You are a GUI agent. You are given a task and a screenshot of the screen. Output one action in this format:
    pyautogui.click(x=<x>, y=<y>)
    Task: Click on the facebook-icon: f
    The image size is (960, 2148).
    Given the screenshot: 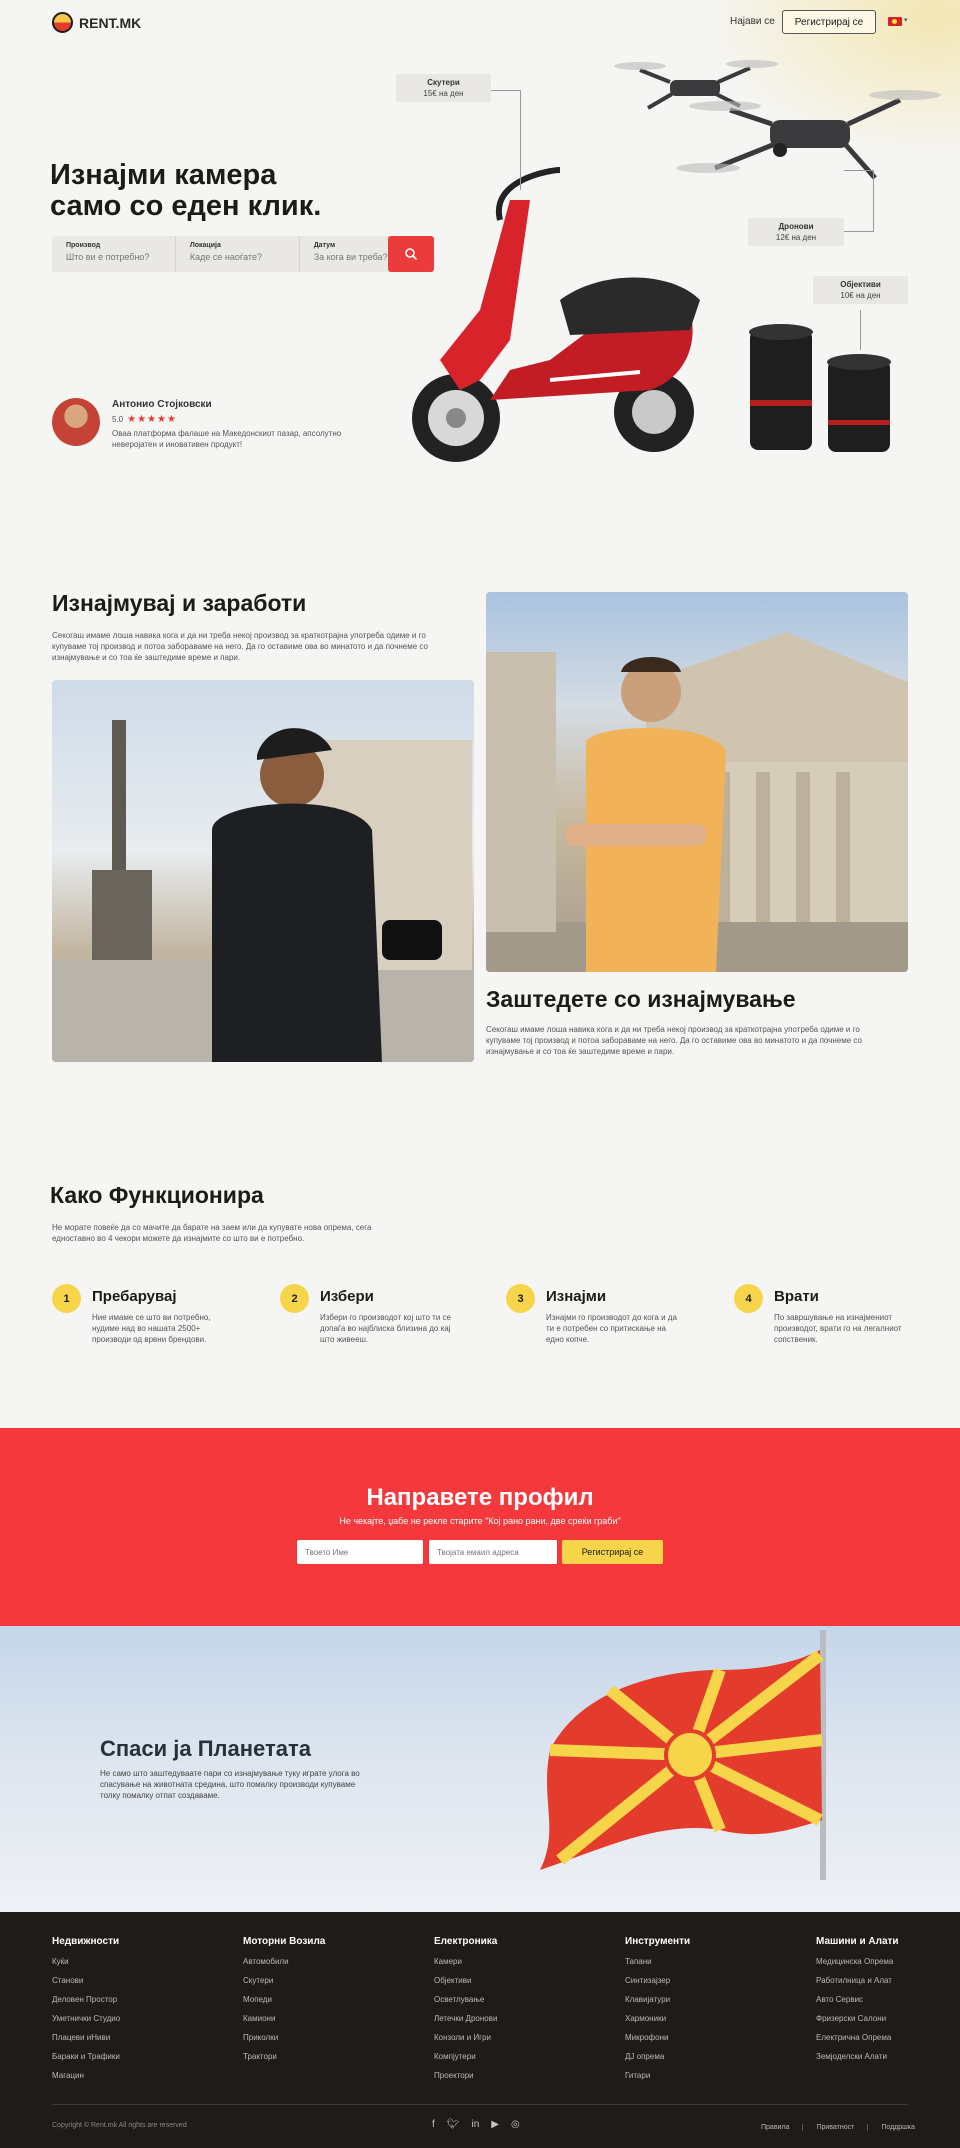 What is the action you would take?
    pyautogui.click(x=433, y=2124)
    